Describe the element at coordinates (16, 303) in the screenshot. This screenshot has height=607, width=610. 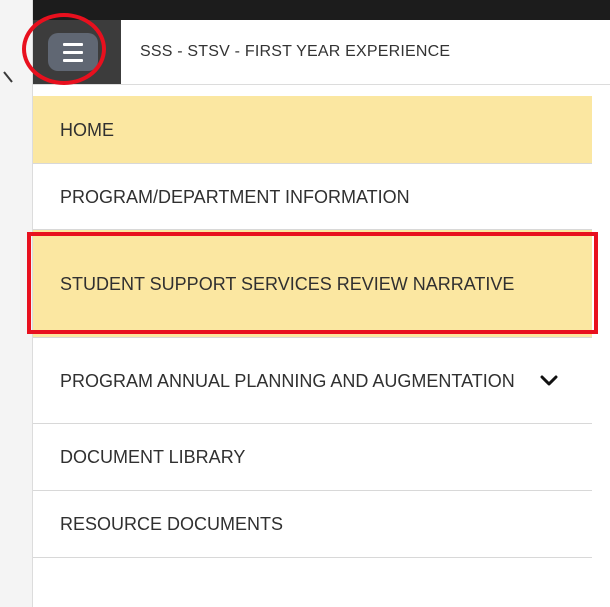
I see `left-gutter` at that location.